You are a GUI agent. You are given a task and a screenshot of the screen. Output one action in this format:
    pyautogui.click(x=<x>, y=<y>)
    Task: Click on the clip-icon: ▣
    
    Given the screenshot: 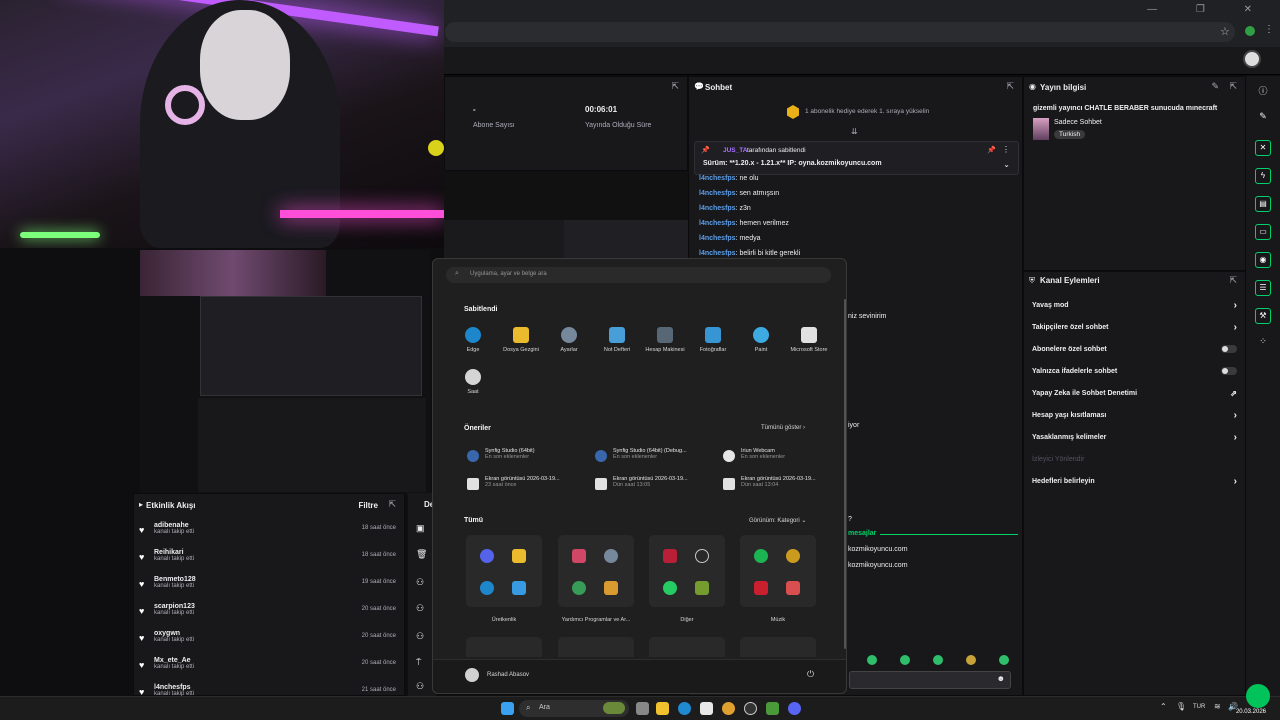 What is the action you would take?
    pyautogui.click(x=420, y=528)
    